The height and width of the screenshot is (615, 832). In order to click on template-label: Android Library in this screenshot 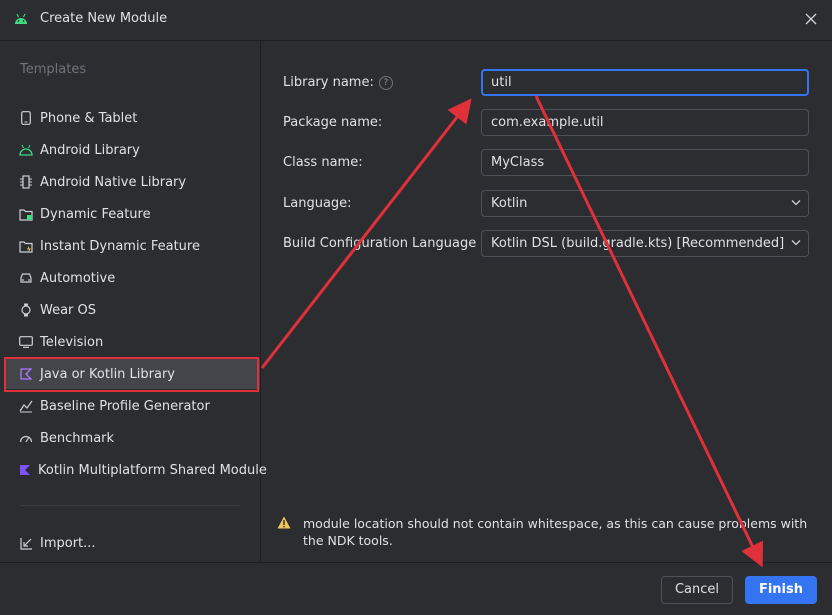, I will do `click(90, 150)`.